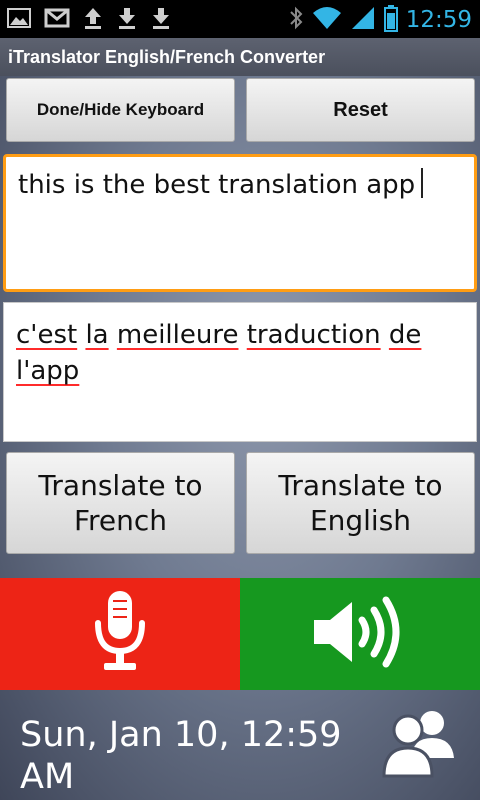 The image size is (480, 800). I want to click on microphone-icon, so click(120, 634).